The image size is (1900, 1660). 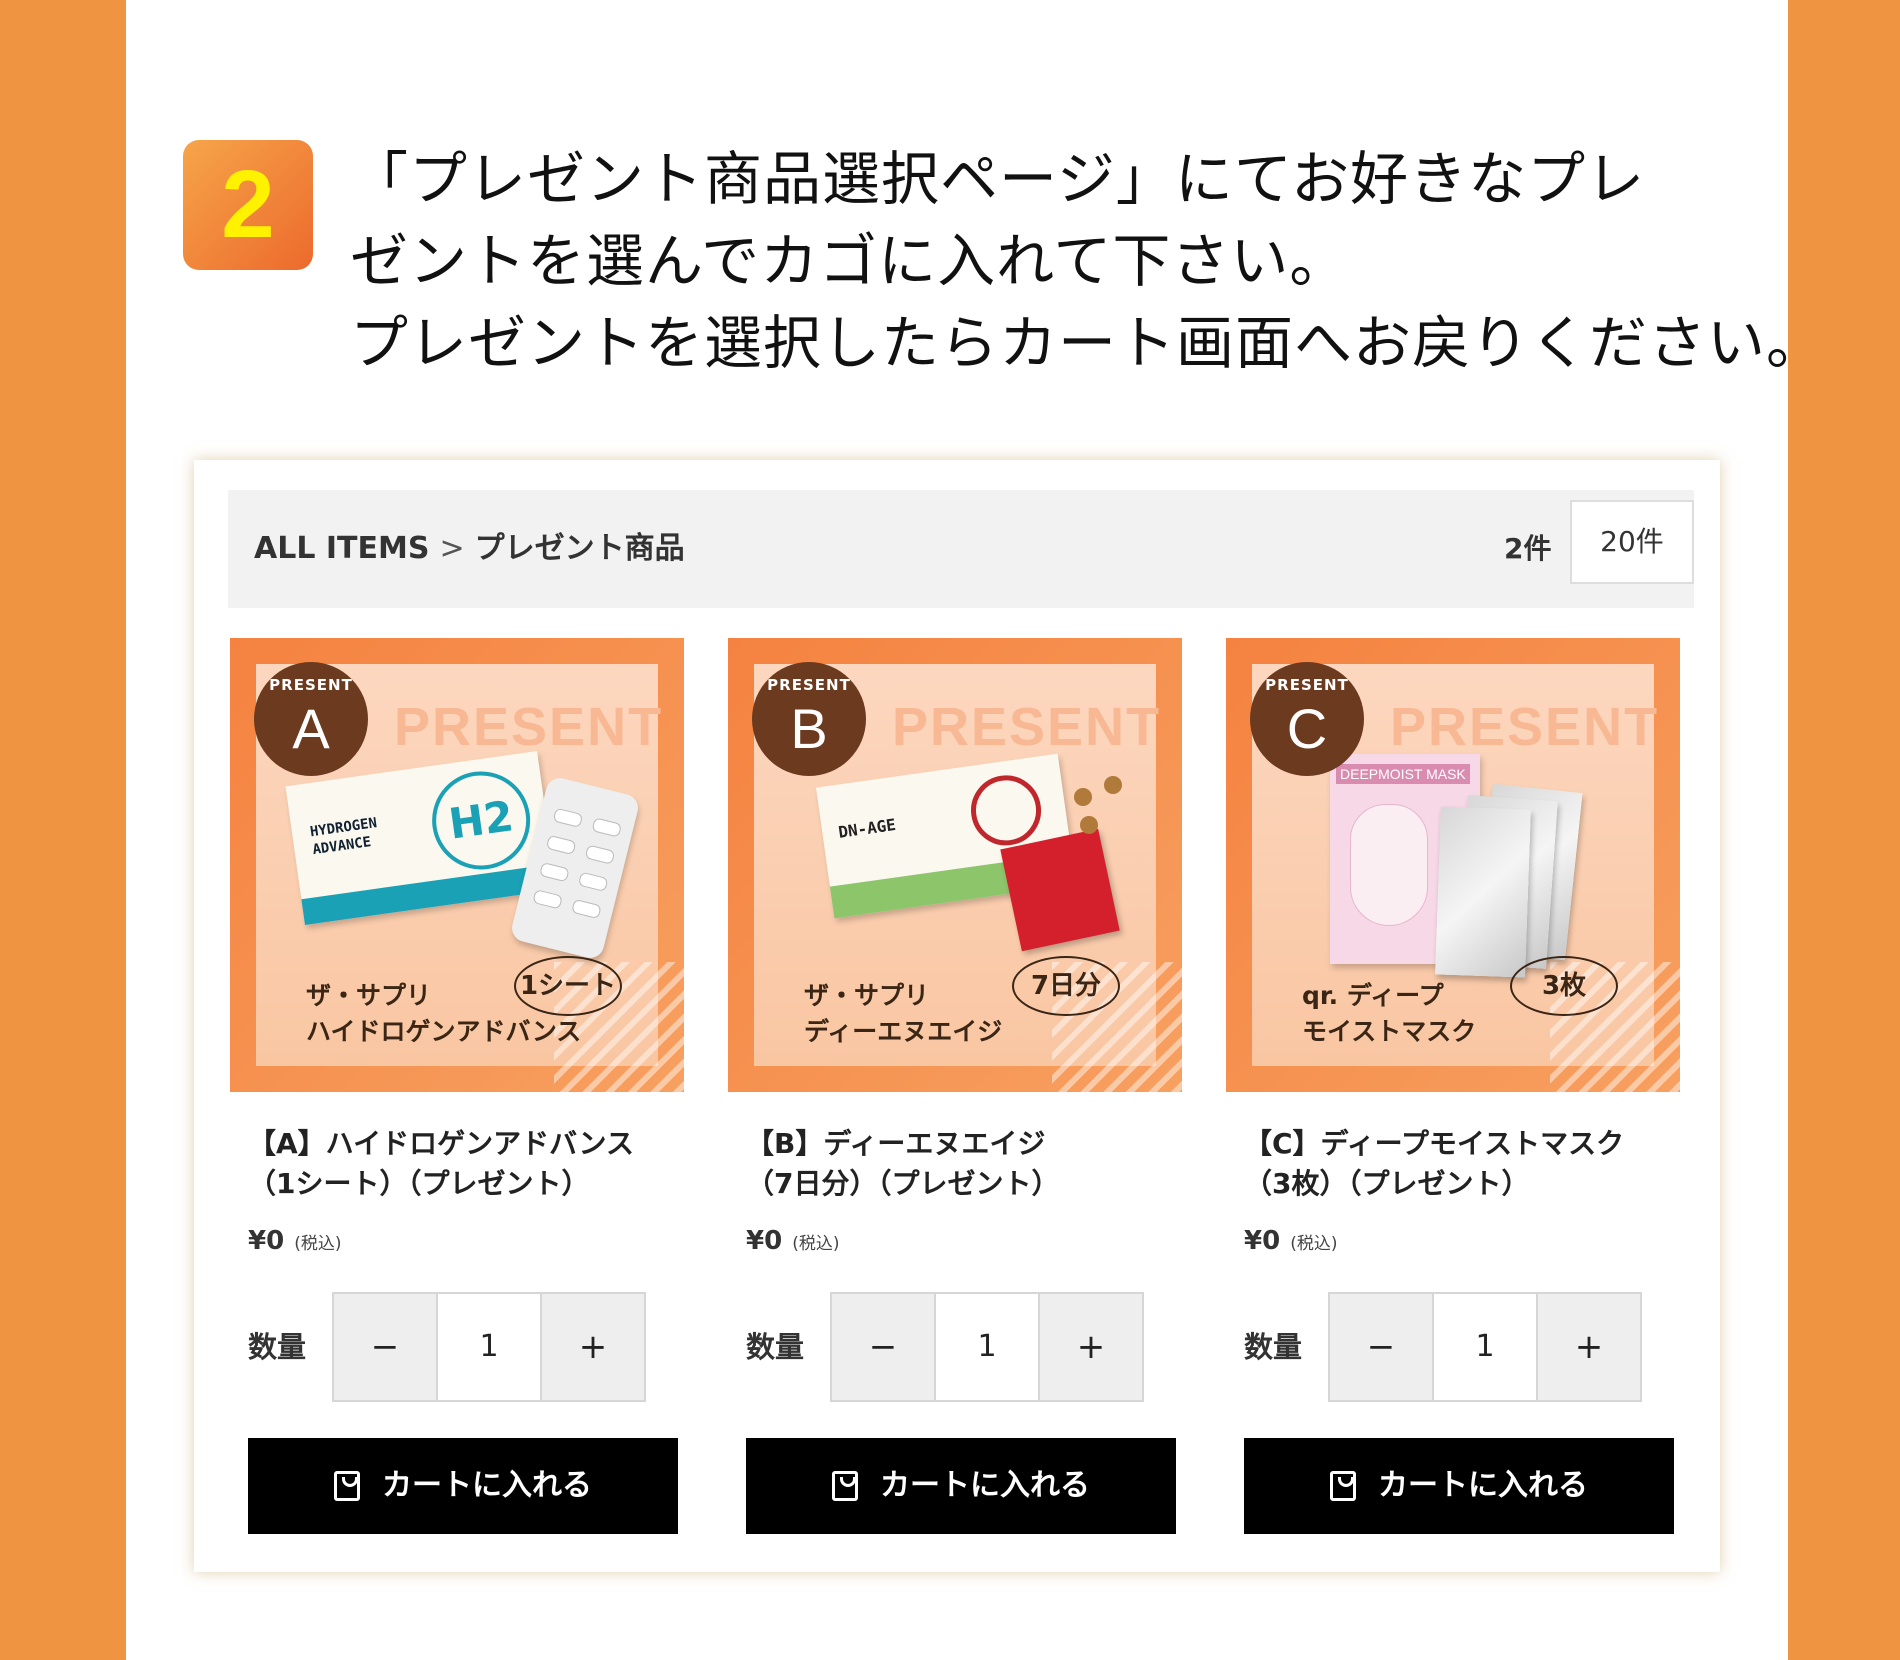 I want to click on product-card-b: PRESENT DN-AGE PRESENT B ザ・サプリ ディーエヌエイジ, so click(x=955, y=1086).